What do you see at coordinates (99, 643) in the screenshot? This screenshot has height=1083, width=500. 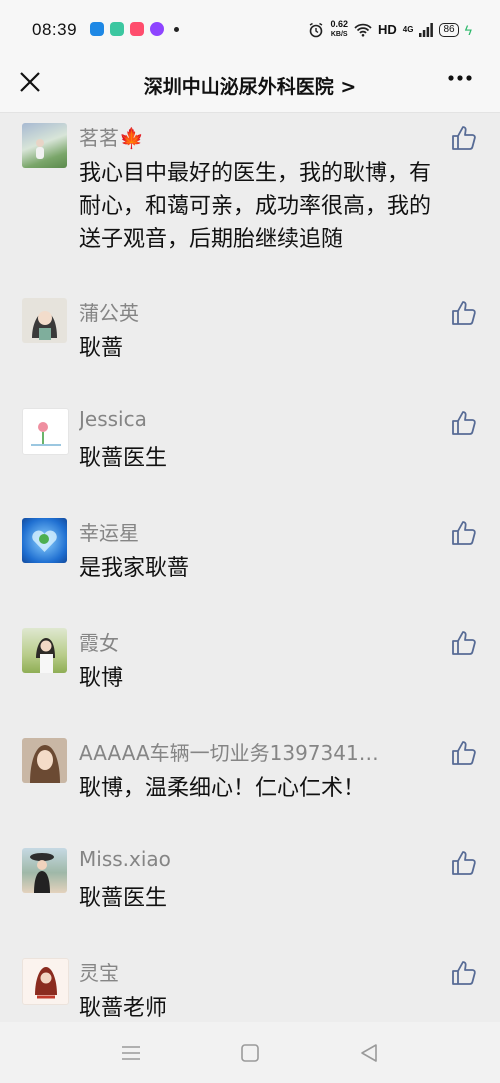 I see `comment-author: 霞女` at bounding box center [99, 643].